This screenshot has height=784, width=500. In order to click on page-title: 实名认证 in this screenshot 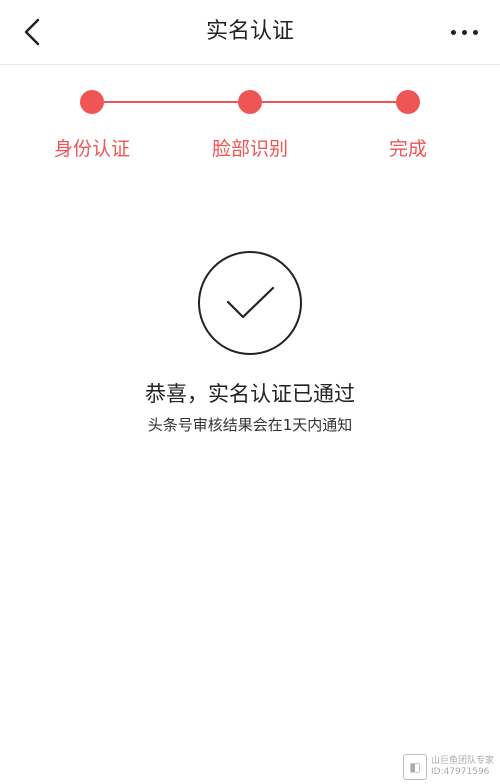, I will do `click(249, 31)`.